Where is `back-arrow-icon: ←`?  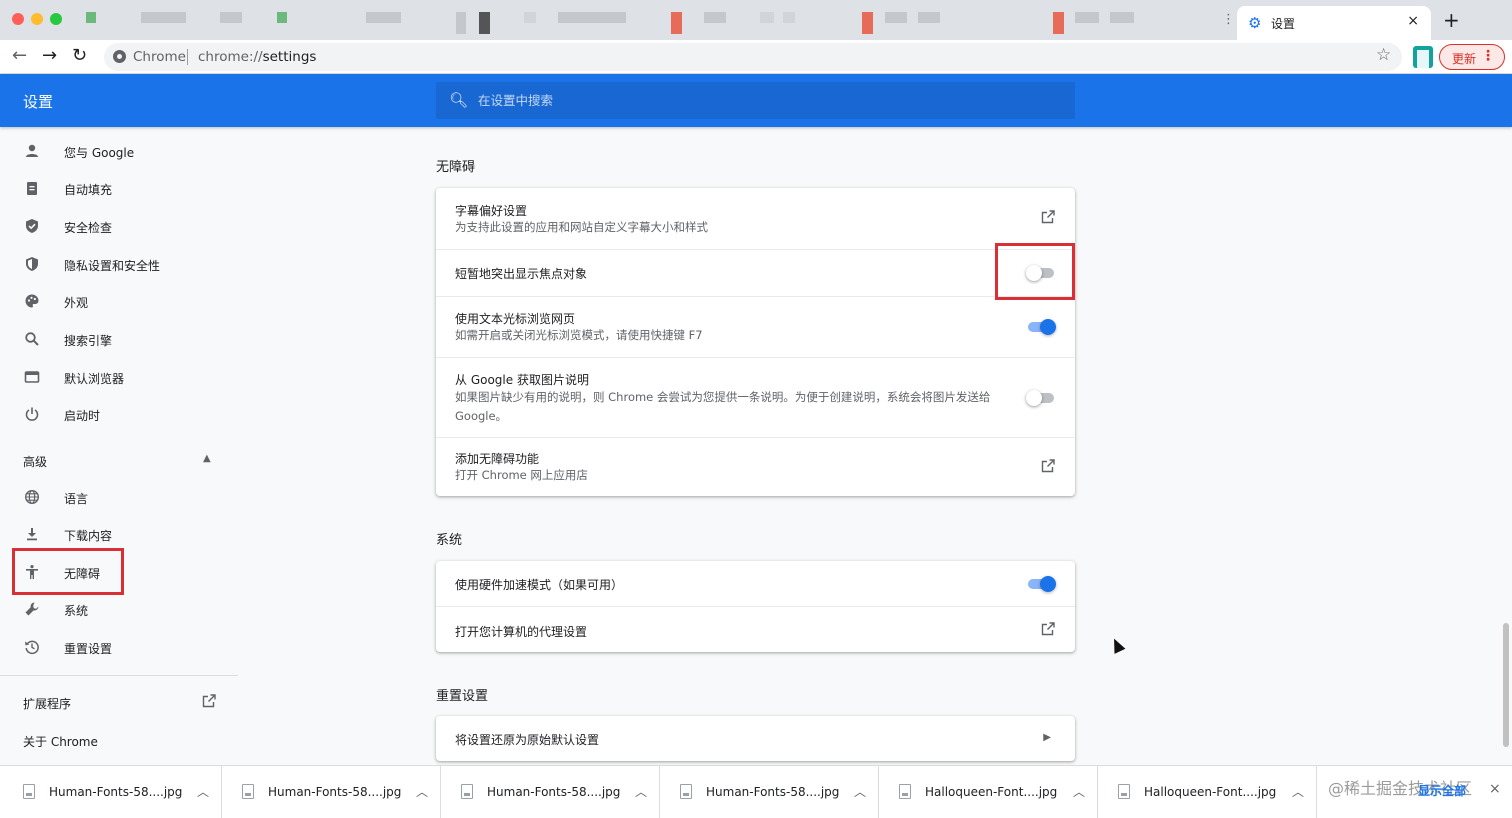
back-arrow-icon: ← is located at coordinates (19, 55).